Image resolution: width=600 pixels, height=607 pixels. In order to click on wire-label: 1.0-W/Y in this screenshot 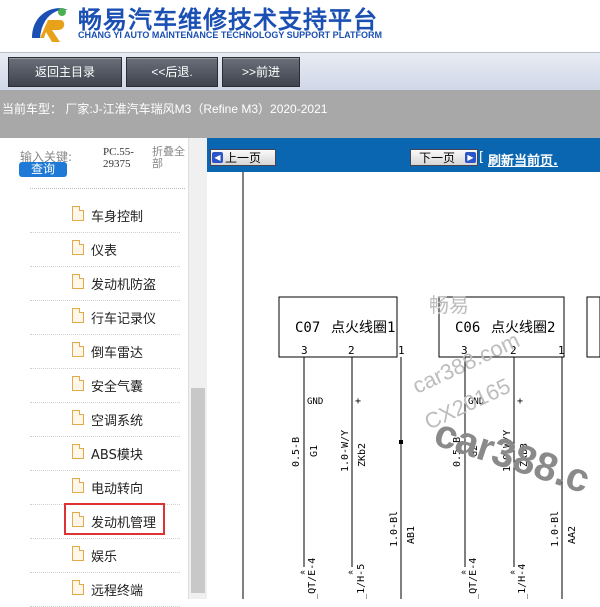, I will do `click(345, 451)`.